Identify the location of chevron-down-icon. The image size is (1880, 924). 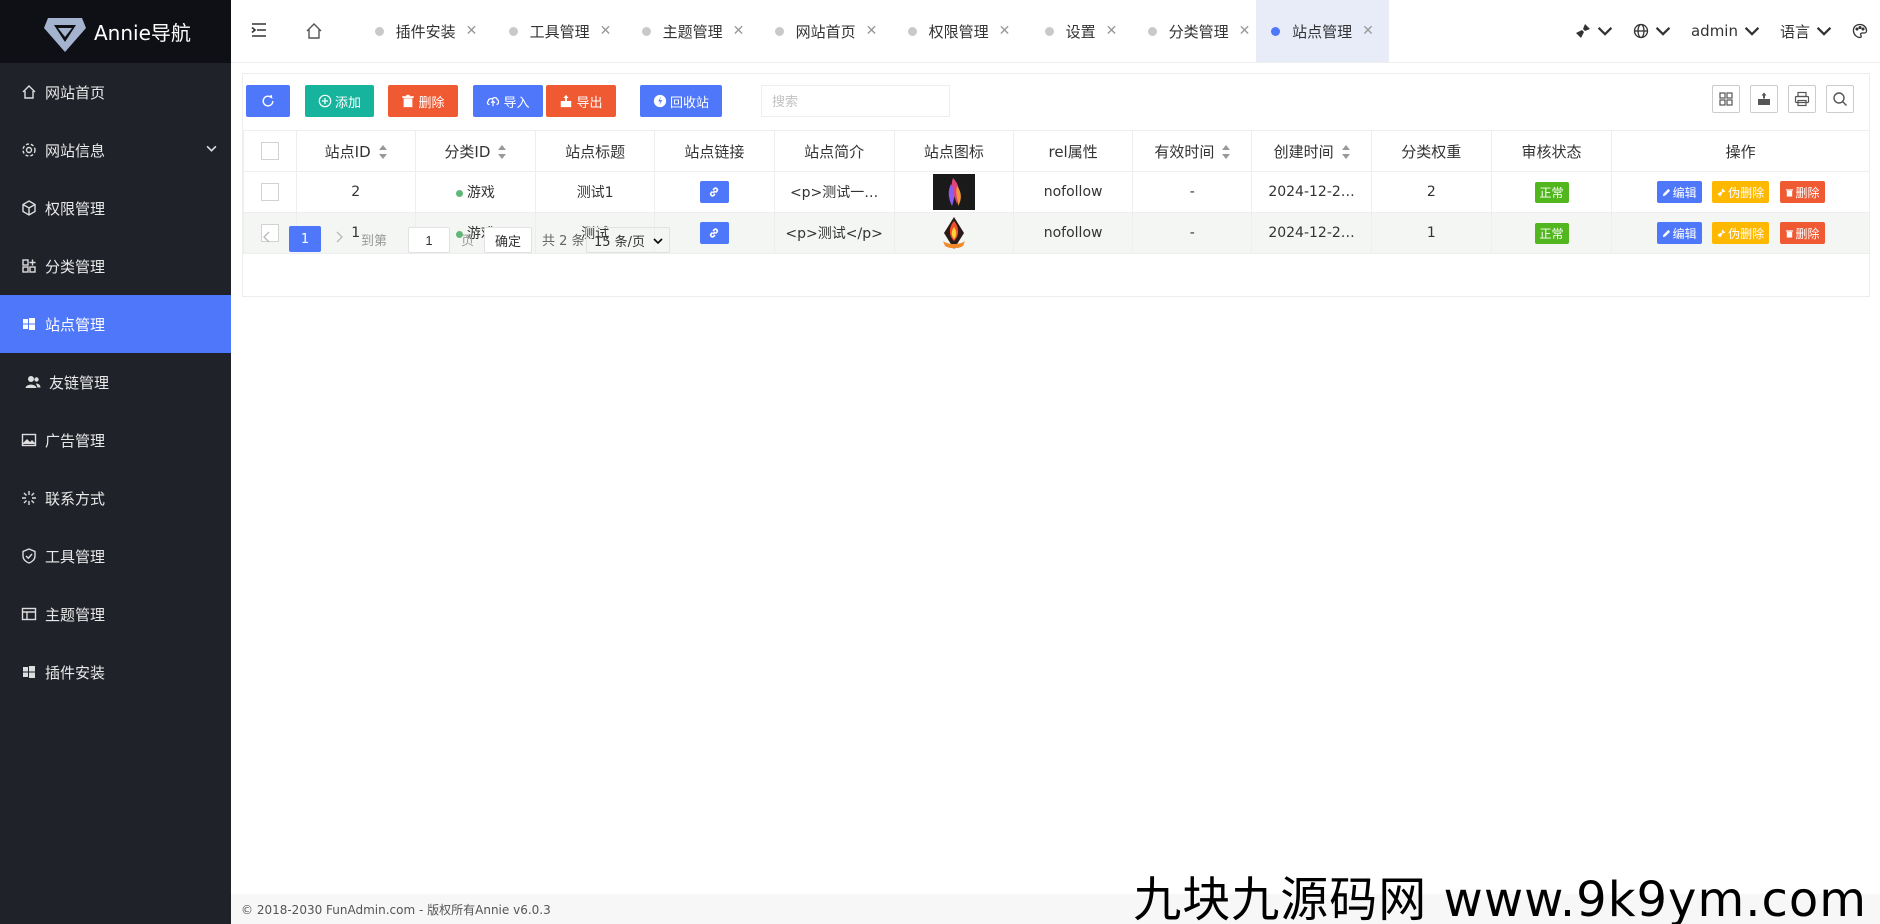
(1752, 31).